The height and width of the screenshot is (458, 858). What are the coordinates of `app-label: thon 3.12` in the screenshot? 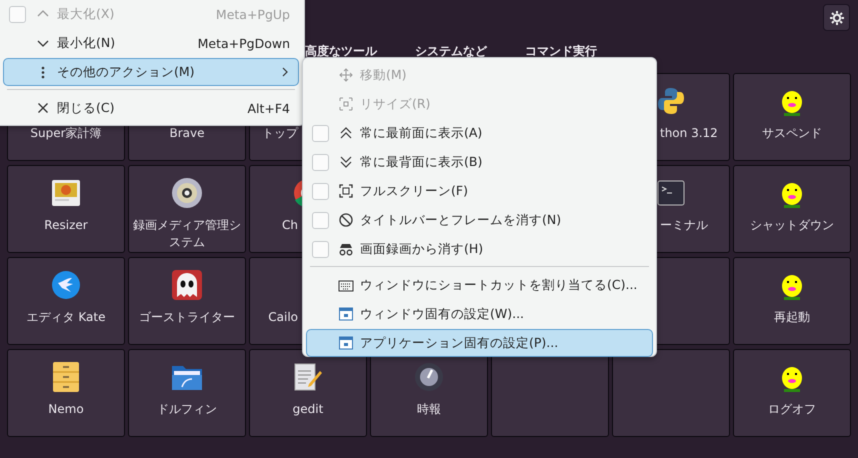 It's located at (689, 133).